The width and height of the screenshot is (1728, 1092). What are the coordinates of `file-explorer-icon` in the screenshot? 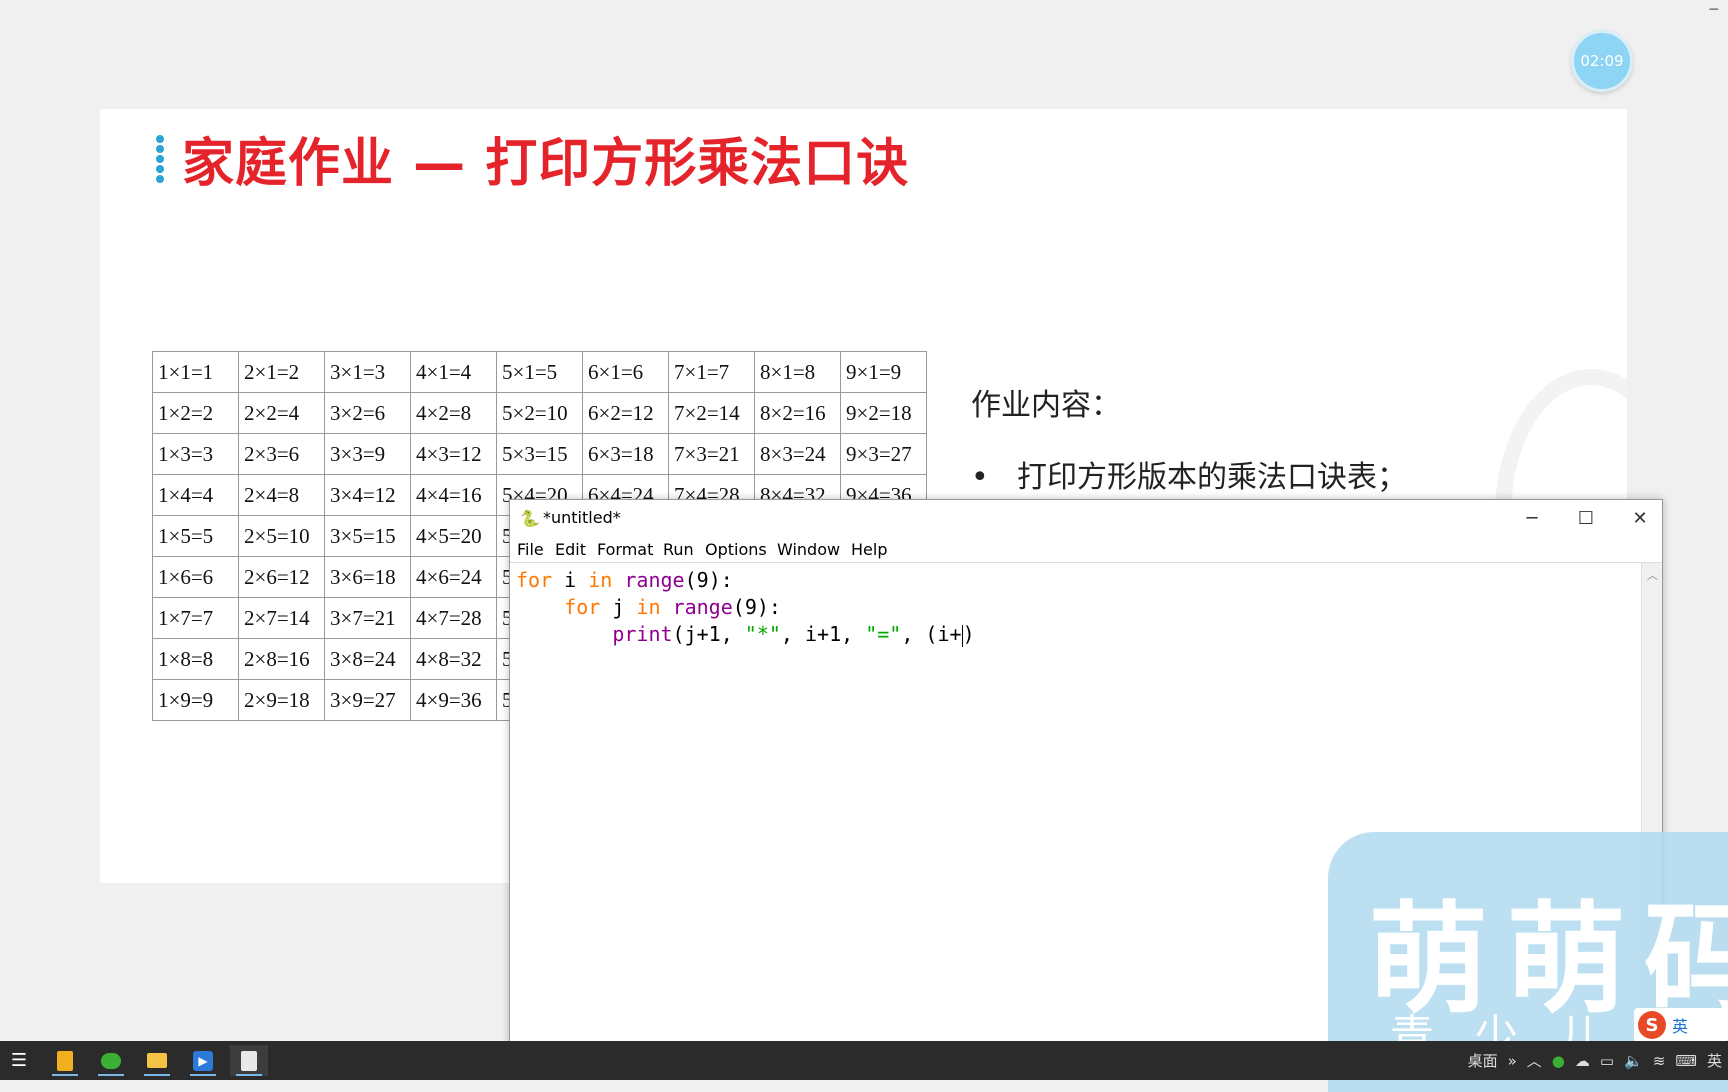 It's located at (157, 1060).